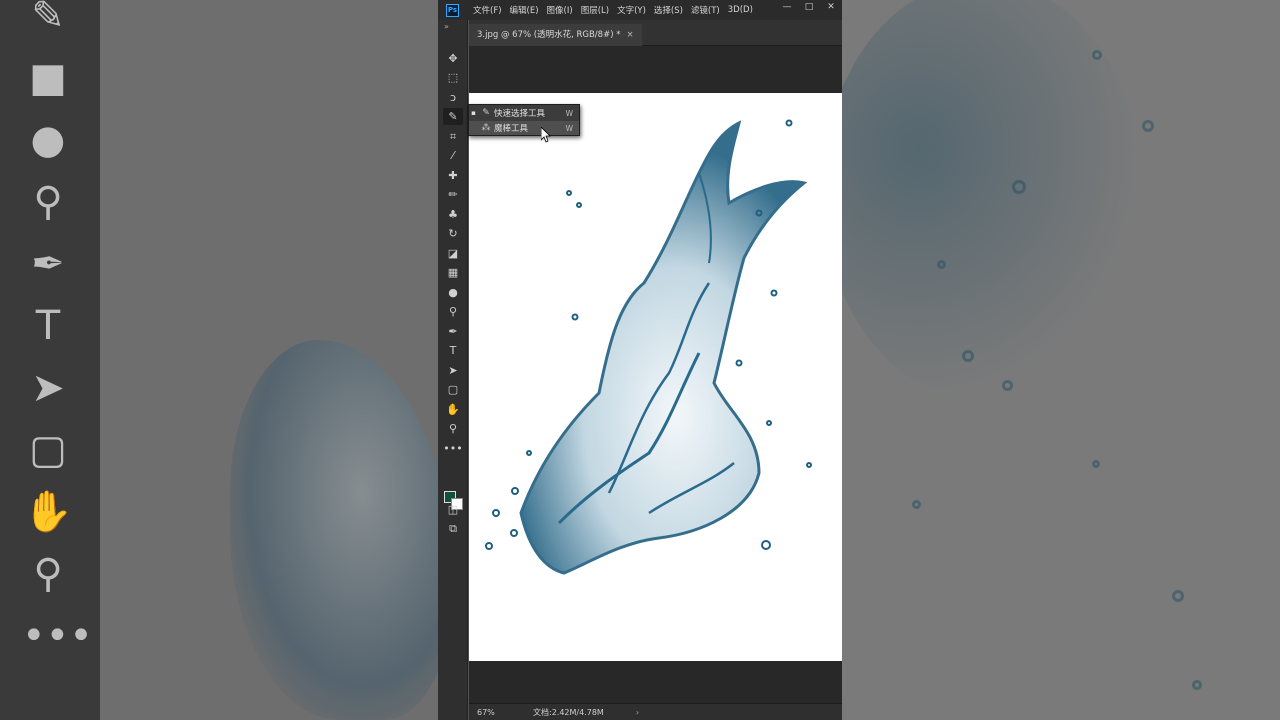  Describe the element at coordinates (453, 253) in the screenshot. I see `eraser-tool-icon: ◪` at that location.